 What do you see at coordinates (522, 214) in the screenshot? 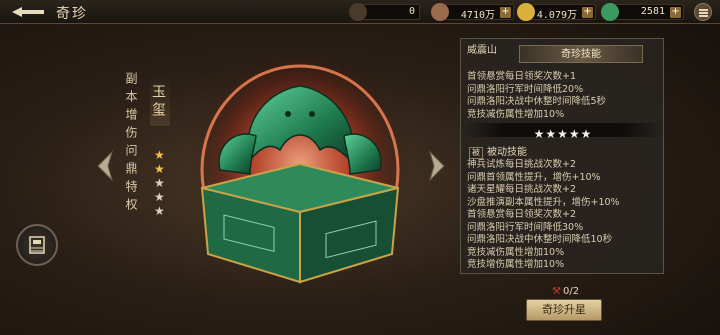
I see `skill-line: 首领悬赏每日领奖次数+2` at bounding box center [522, 214].